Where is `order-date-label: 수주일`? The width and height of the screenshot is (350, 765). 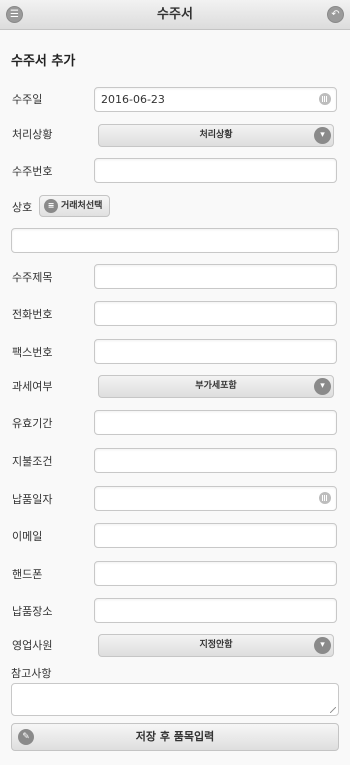 order-date-label: 수주일 is located at coordinates (27, 99).